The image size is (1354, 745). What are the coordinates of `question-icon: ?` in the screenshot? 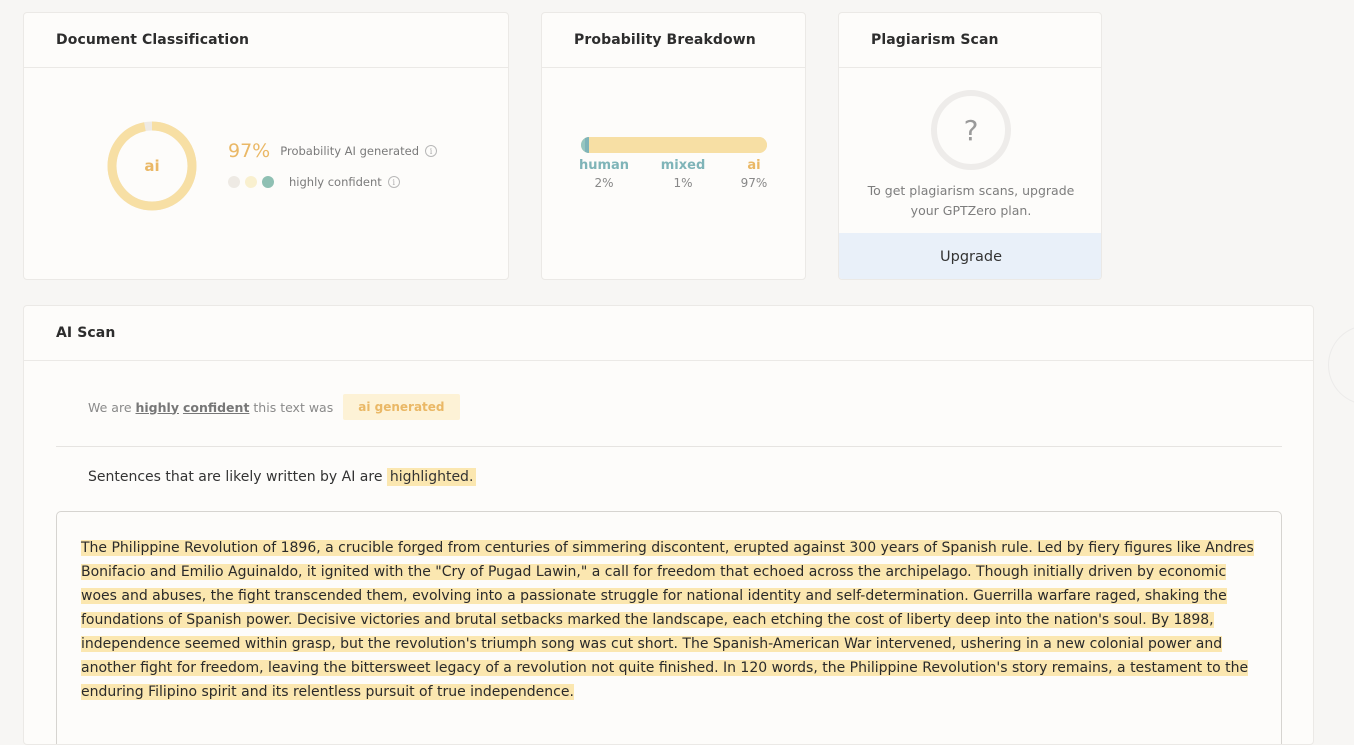 It's located at (971, 130).